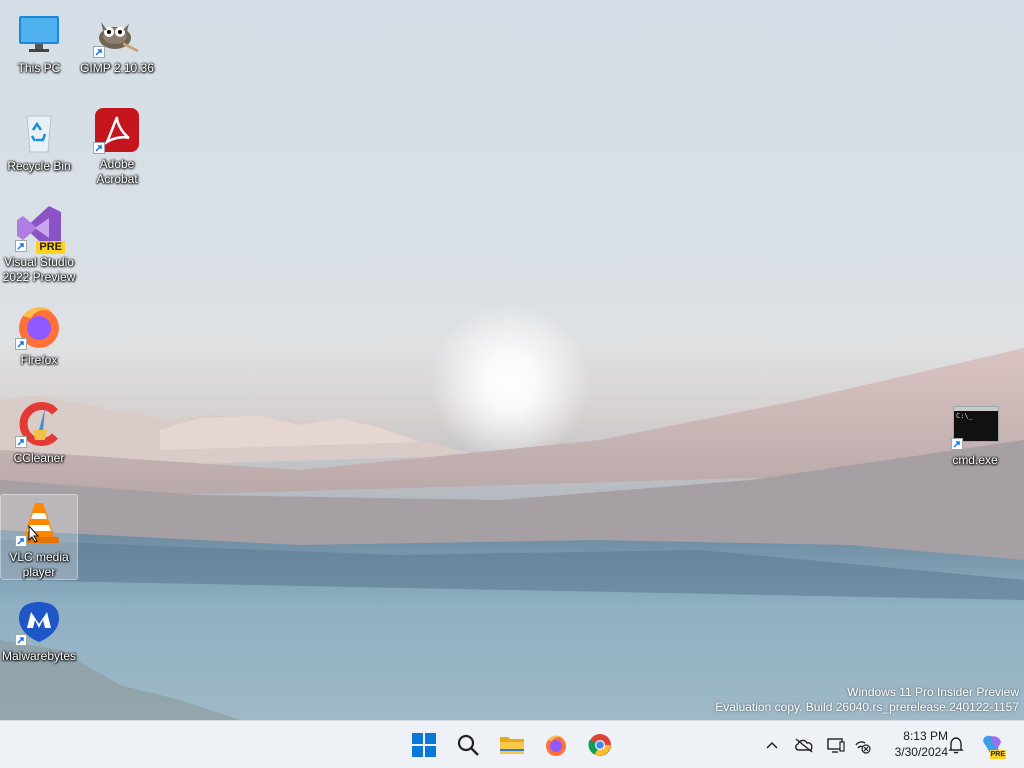 The width and height of the screenshot is (1024, 768). I want to click on pre-badge: PRE, so click(50, 247).